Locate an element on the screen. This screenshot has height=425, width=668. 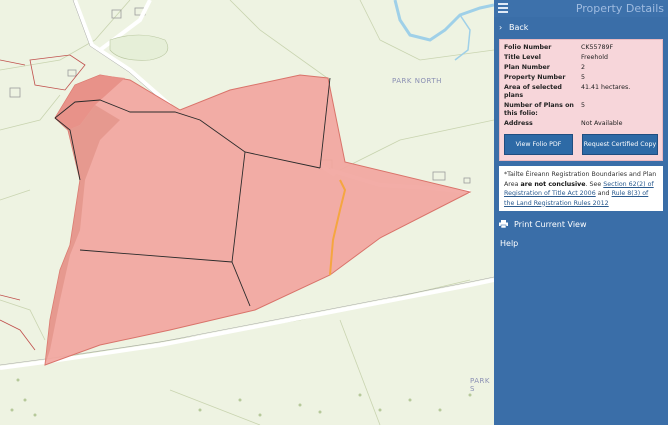
detail-row: Area of selected plans 41.41 hectares. is located at coordinates (581, 93).